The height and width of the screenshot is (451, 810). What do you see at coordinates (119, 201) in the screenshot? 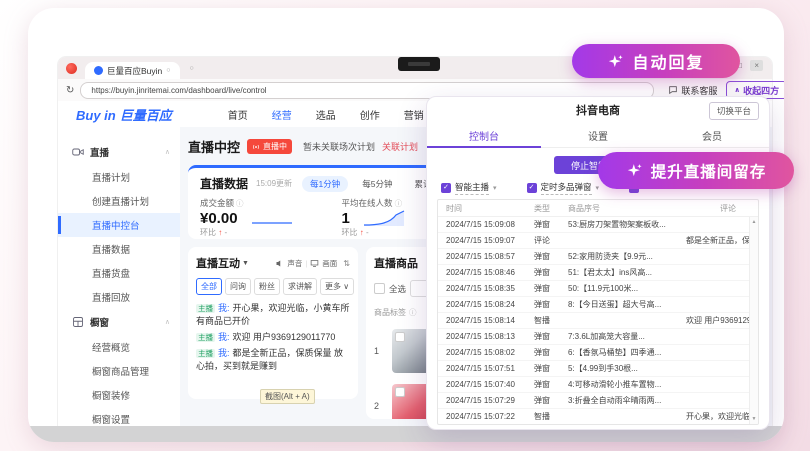
I see `sidebar-item: 创建直播计划` at bounding box center [119, 201].